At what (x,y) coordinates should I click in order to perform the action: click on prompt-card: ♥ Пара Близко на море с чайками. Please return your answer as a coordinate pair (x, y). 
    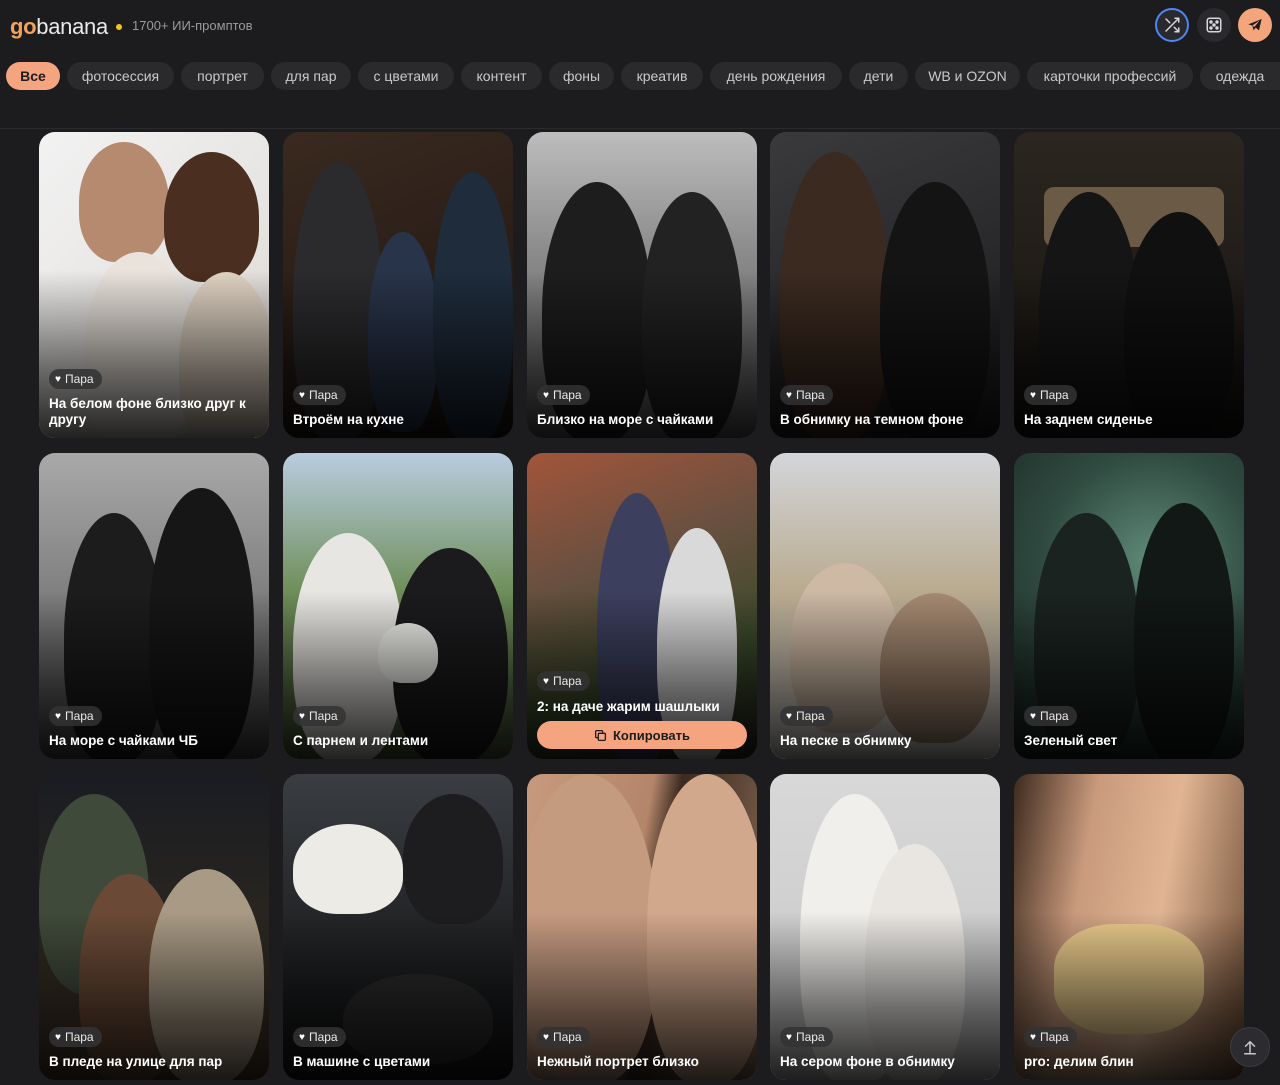
    Looking at the image, I should click on (642, 285).